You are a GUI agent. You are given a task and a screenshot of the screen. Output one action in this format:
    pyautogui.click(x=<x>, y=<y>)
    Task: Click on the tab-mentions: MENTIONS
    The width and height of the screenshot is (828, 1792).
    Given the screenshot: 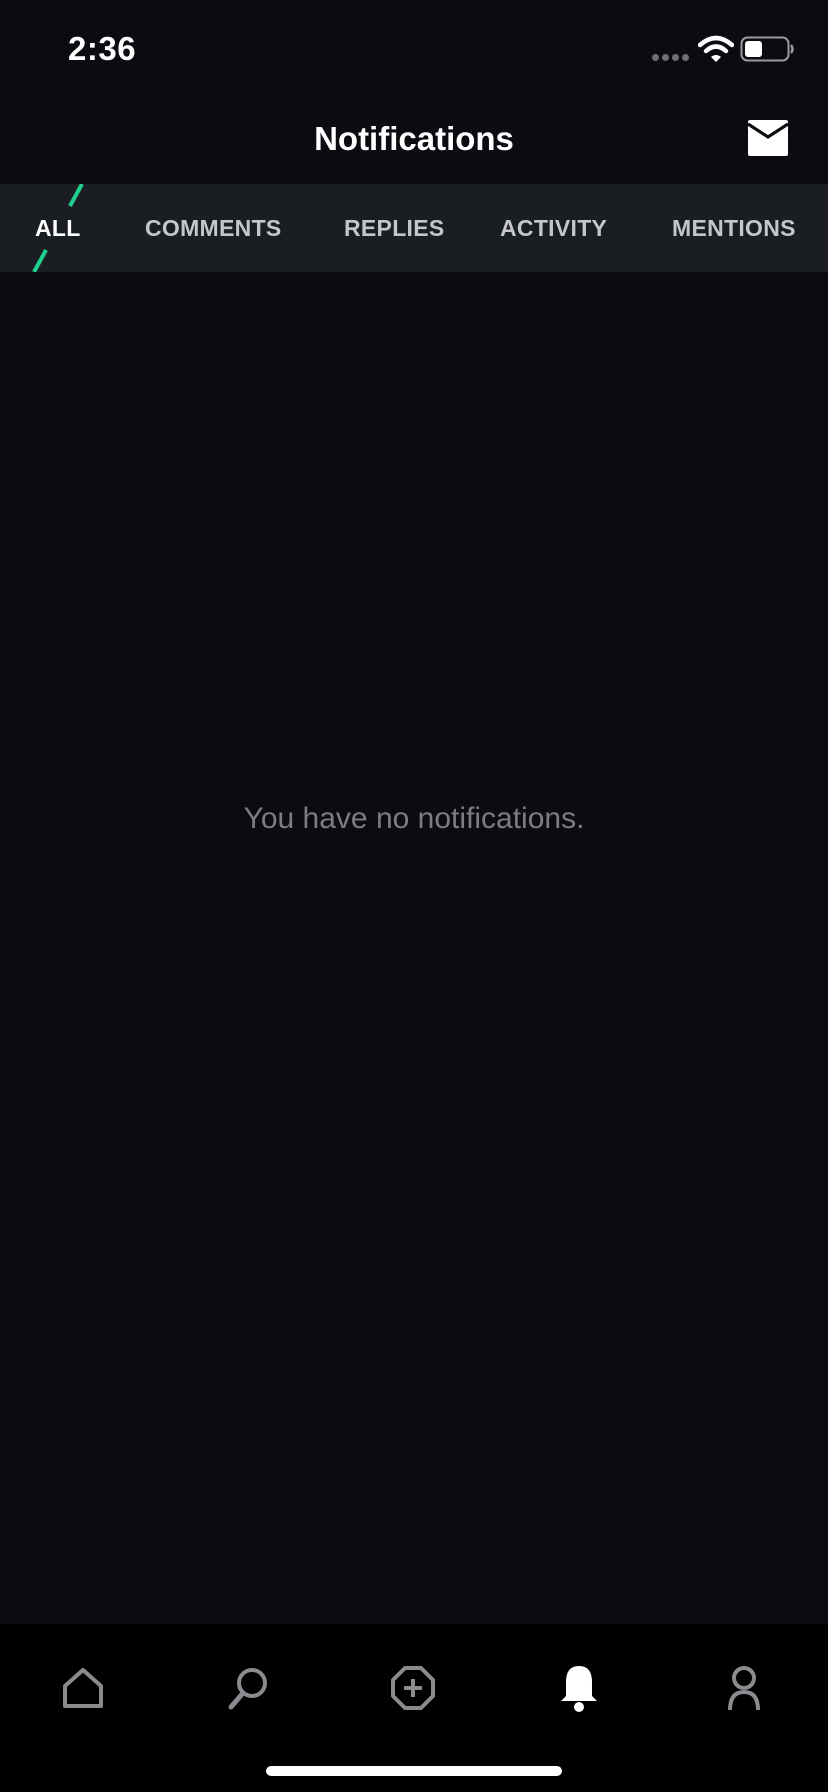 What is the action you would take?
    pyautogui.click(x=734, y=228)
    